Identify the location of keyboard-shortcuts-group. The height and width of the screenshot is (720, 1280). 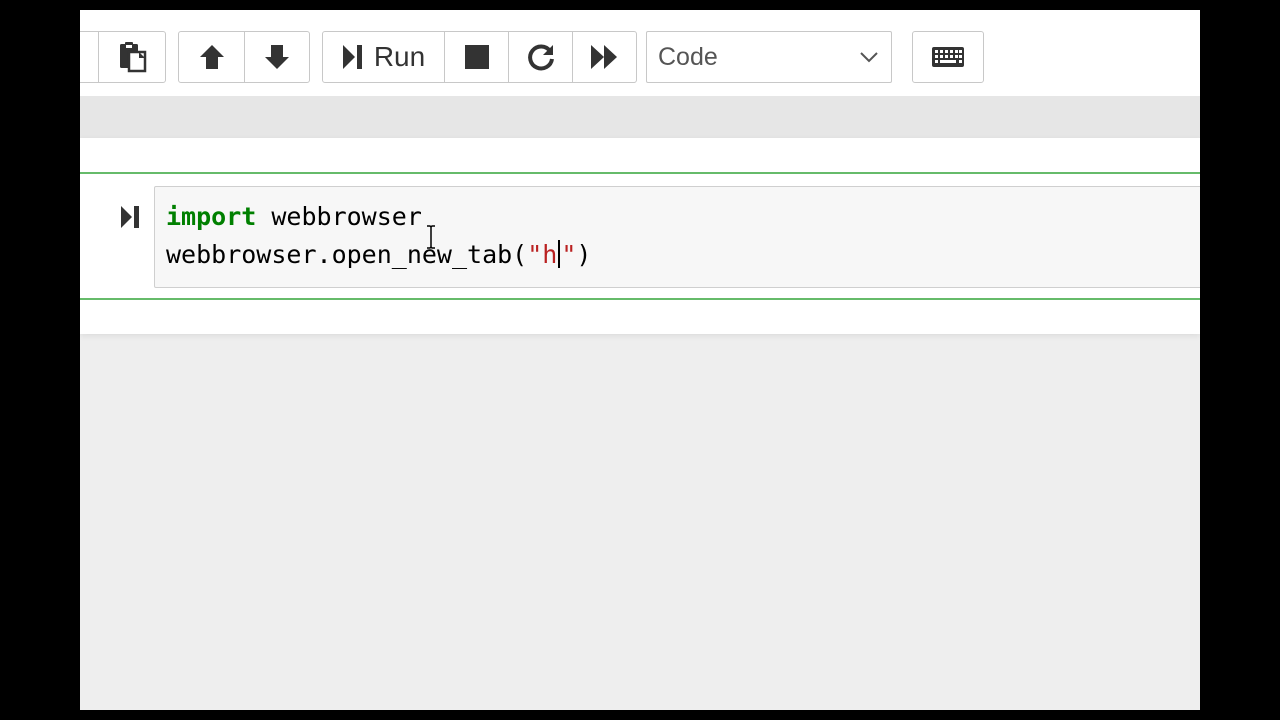
(948, 57).